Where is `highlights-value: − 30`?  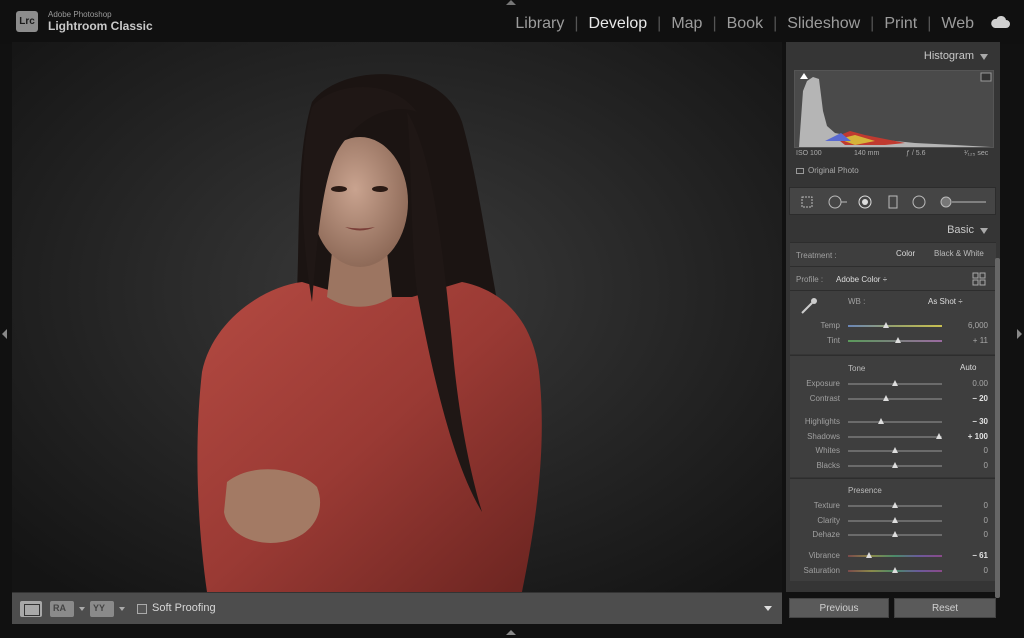
highlights-value: − 30 is located at coordinates (980, 421).